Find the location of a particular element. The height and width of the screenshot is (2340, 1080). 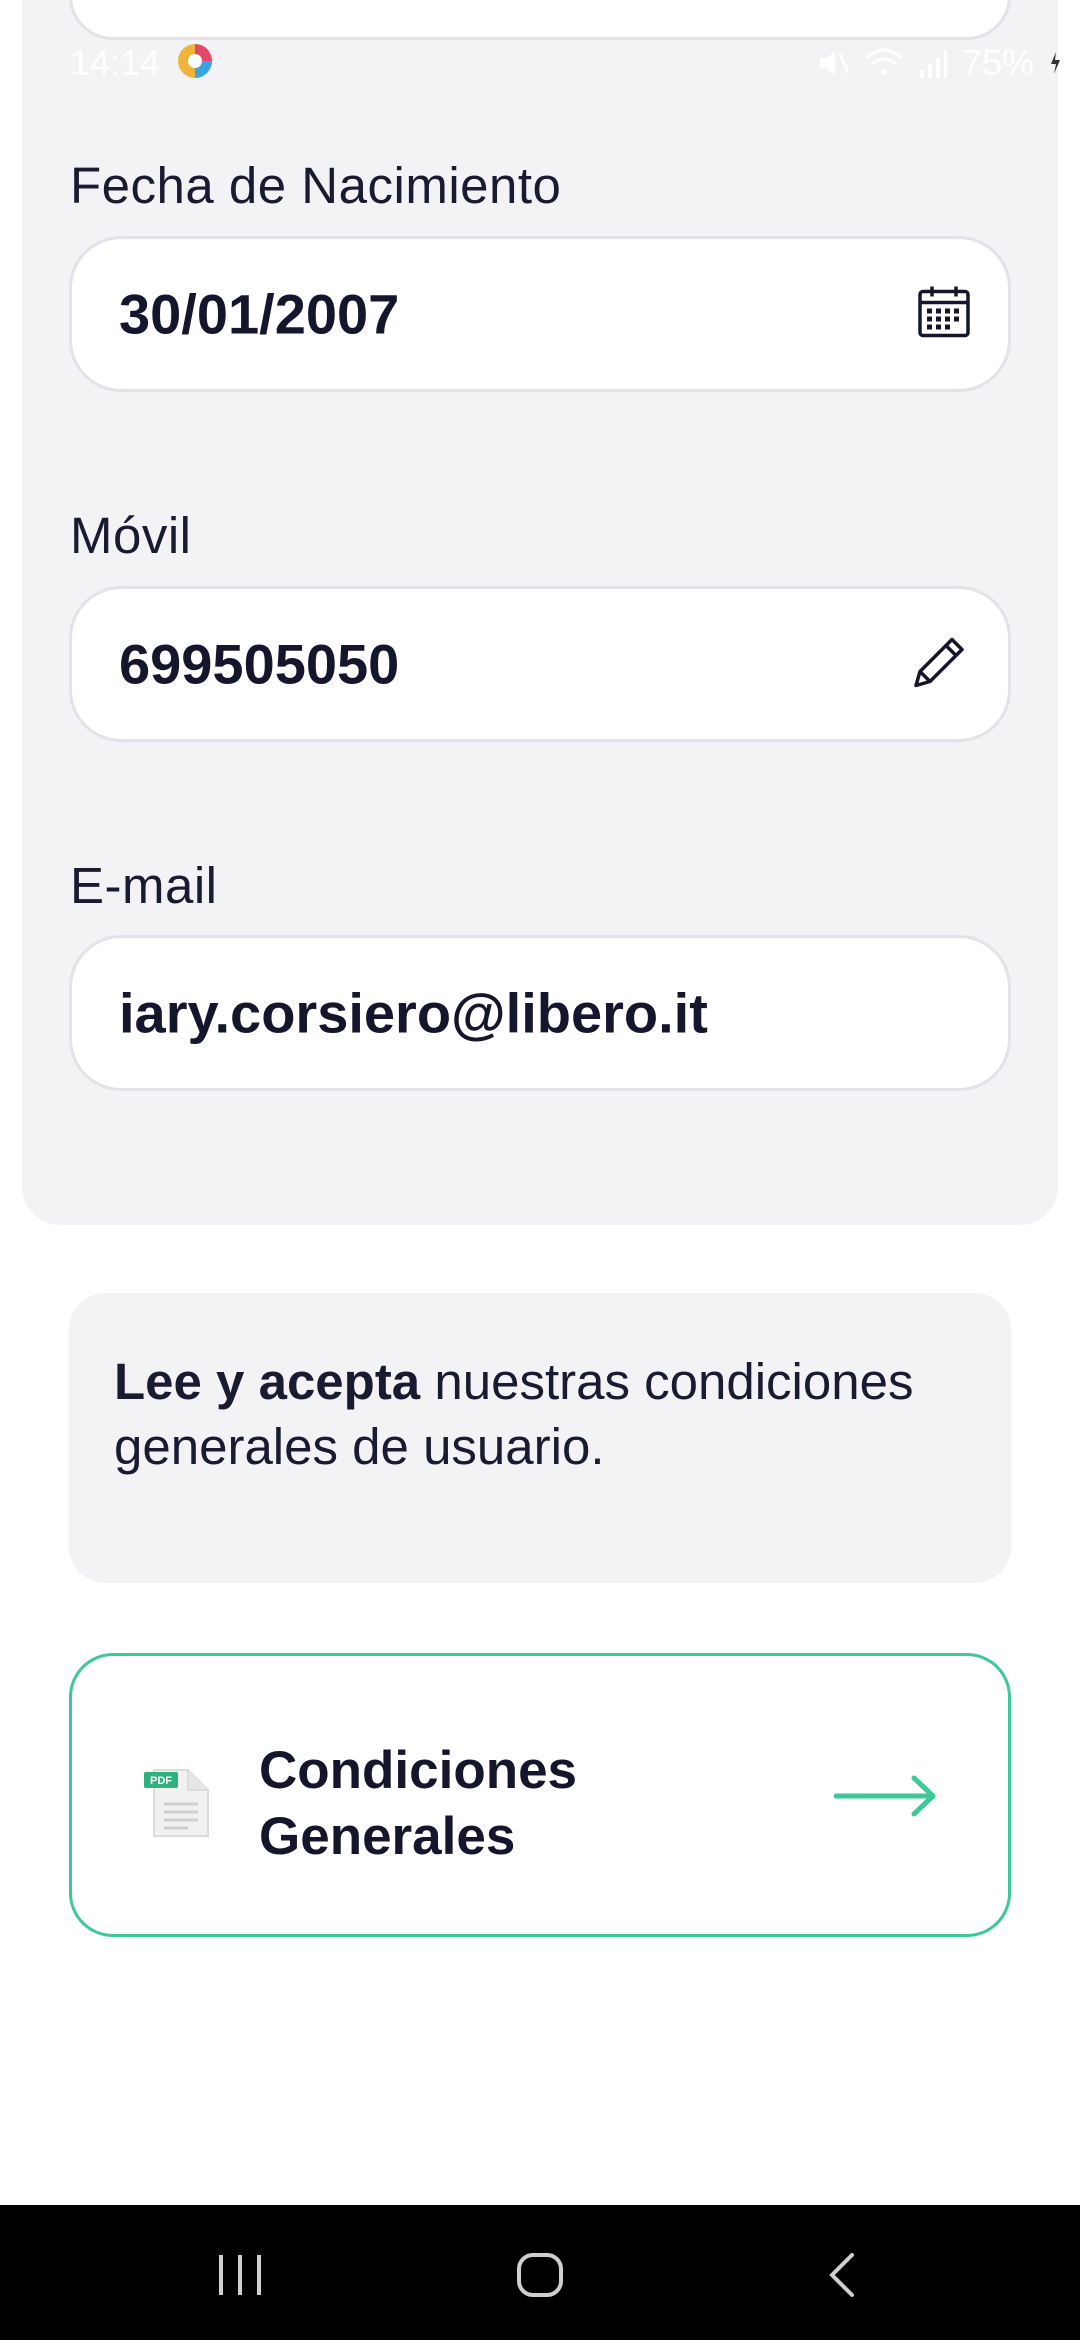

email-value: iary.corsiero@libero.it is located at coordinates (413, 1013).